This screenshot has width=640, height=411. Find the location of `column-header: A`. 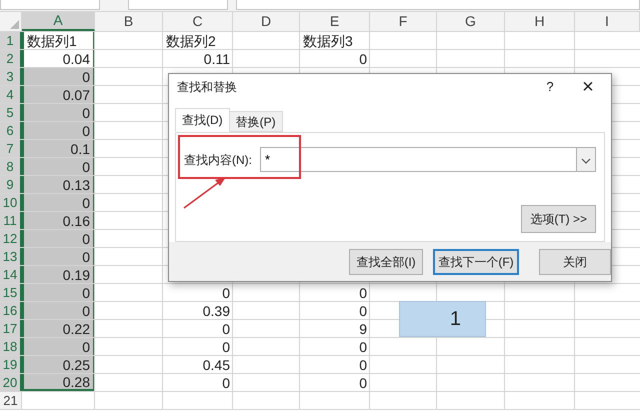

column-header: A is located at coordinates (58, 21).